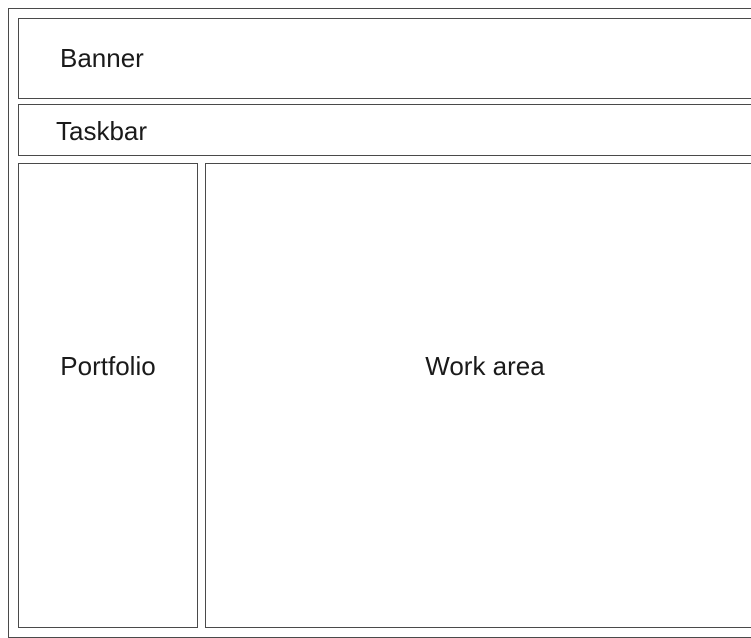 The image size is (751, 638). I want to click on banner-label: Banner, so click(102, 58).